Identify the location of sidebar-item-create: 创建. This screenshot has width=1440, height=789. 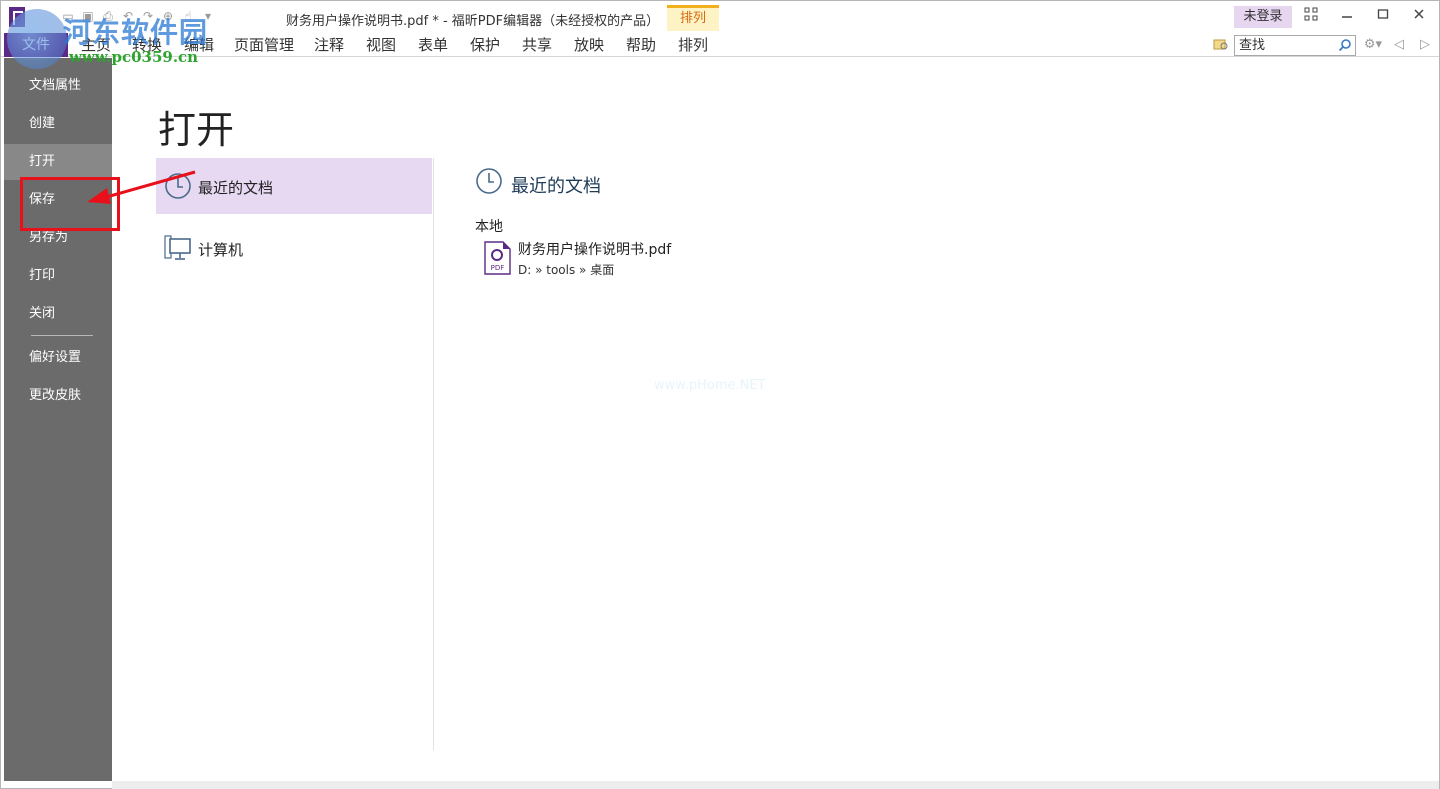
(58, 124).